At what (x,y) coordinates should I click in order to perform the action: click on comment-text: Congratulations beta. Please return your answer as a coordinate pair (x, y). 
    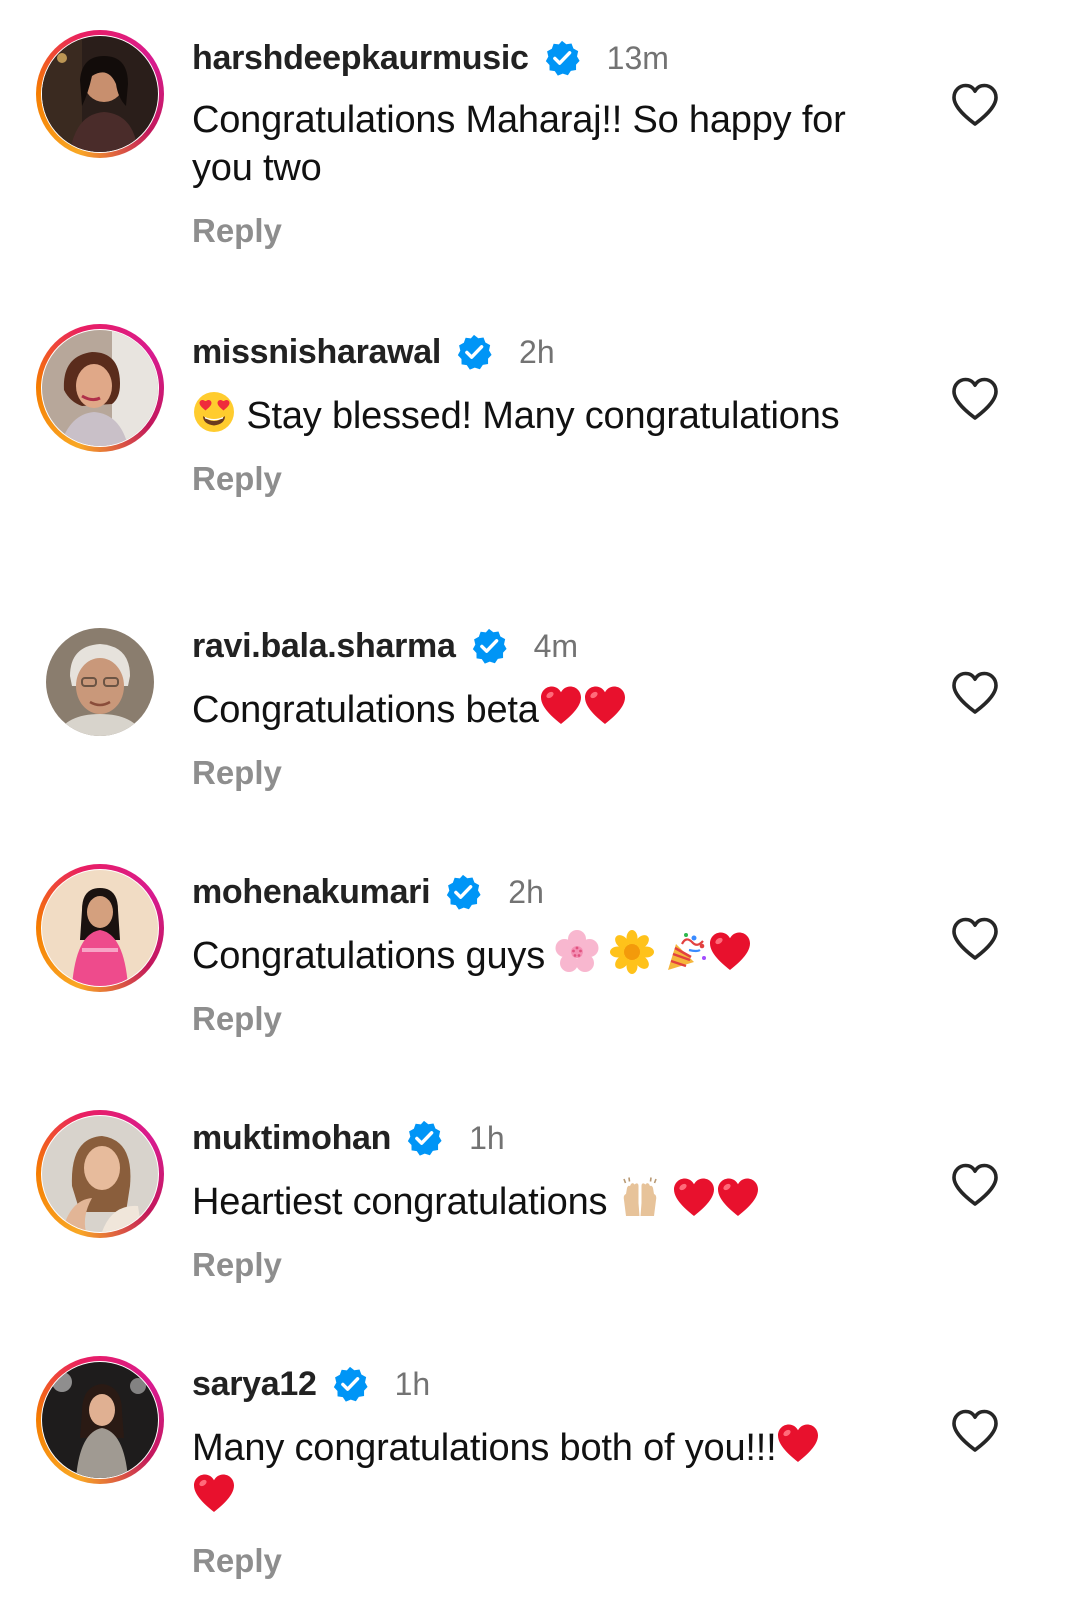
    Looking at the image, I should click on (542, 709).